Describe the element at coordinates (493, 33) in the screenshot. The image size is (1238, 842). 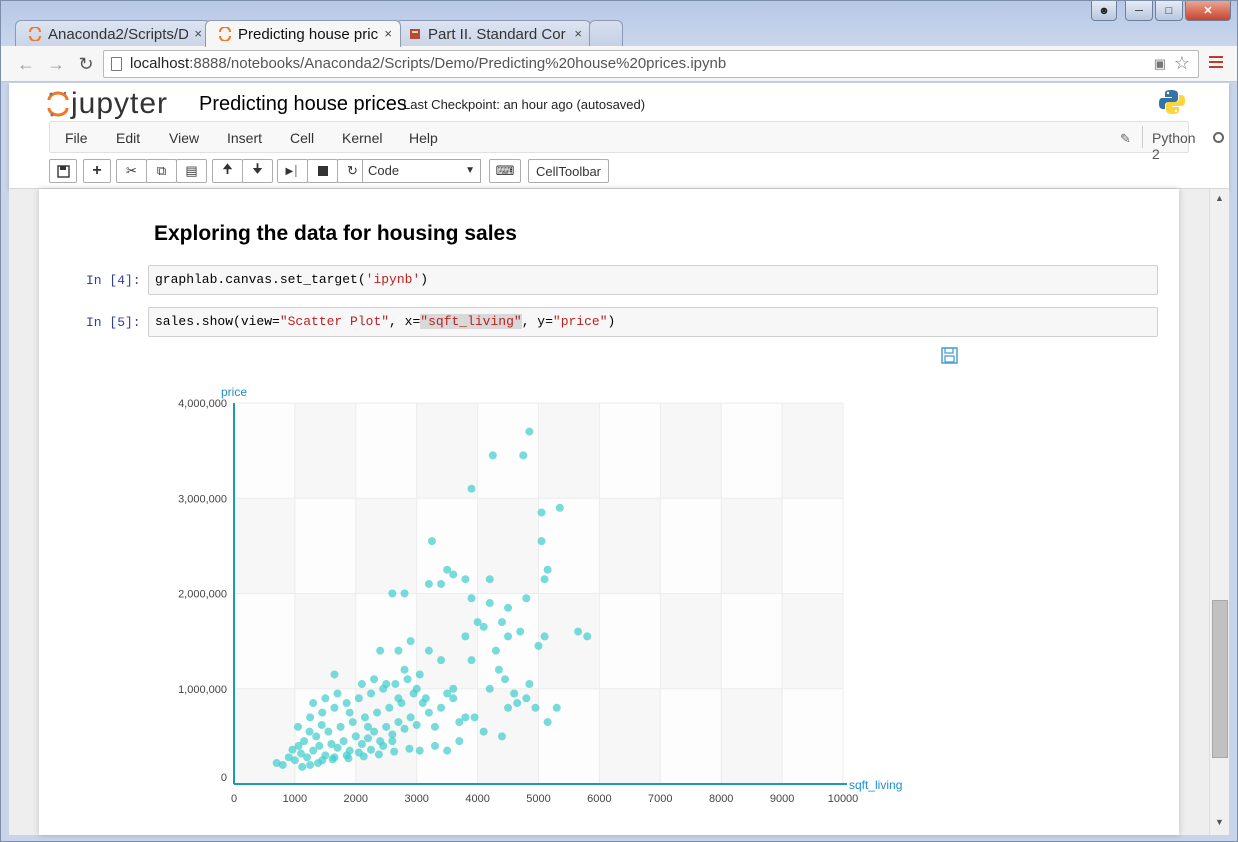
I see `tab-part-ii-standard: Part II. Standard Cor ×` at that location.